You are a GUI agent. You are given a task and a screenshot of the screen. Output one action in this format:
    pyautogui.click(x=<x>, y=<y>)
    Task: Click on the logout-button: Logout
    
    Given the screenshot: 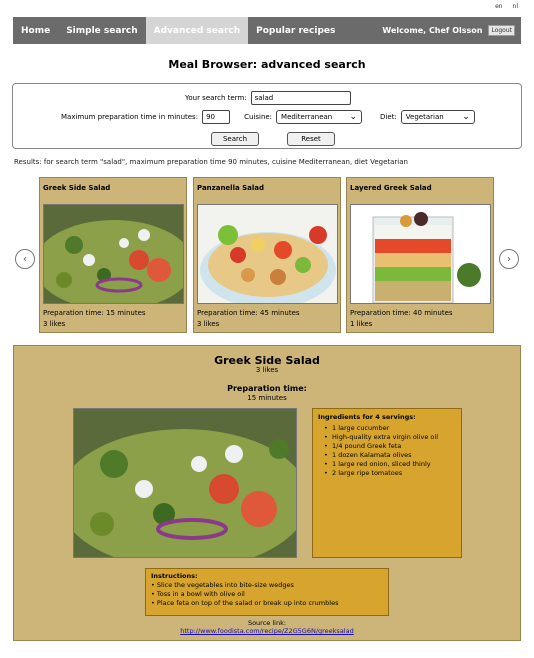 What is the action you would take?
    pyautogui.click(x=501, y=30)
    